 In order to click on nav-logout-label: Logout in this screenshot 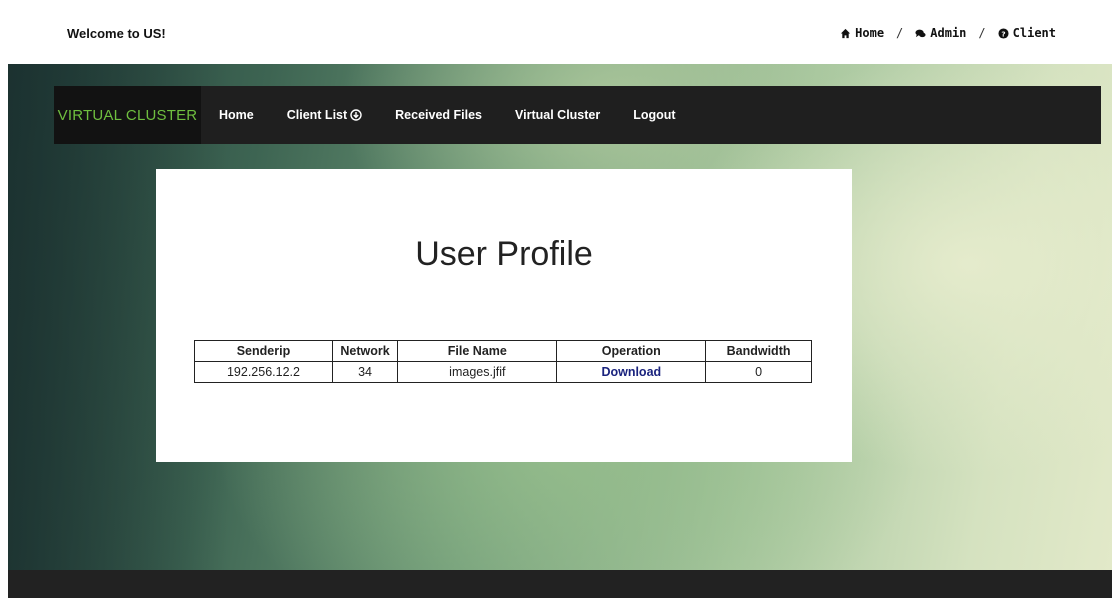, I will do `click(654, 115)`.